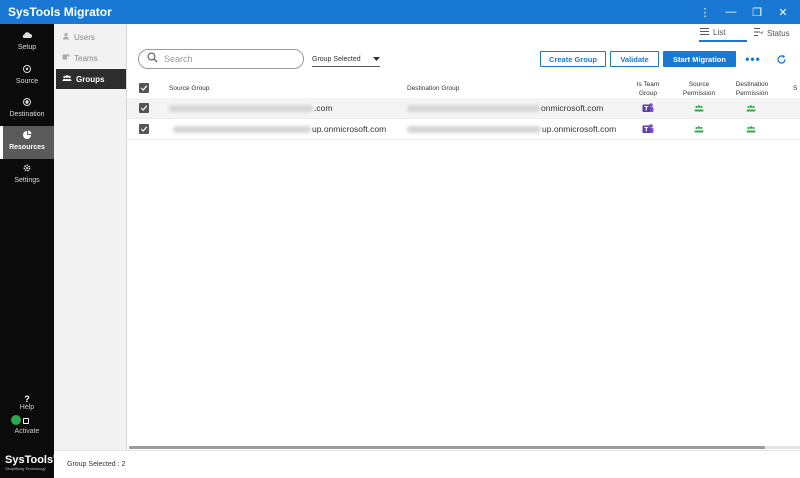 The height and width of the screenshot is (478, 800). I want to click on destination-icon, so click(27, 104).